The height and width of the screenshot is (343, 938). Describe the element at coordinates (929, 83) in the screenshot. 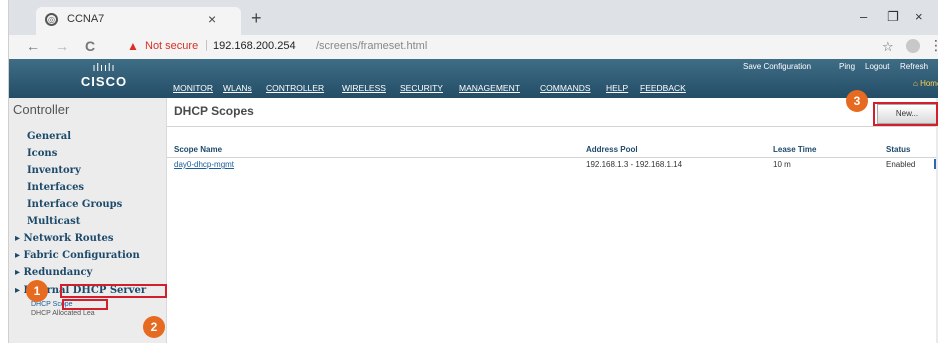

I see `home-label: Home` at that location.